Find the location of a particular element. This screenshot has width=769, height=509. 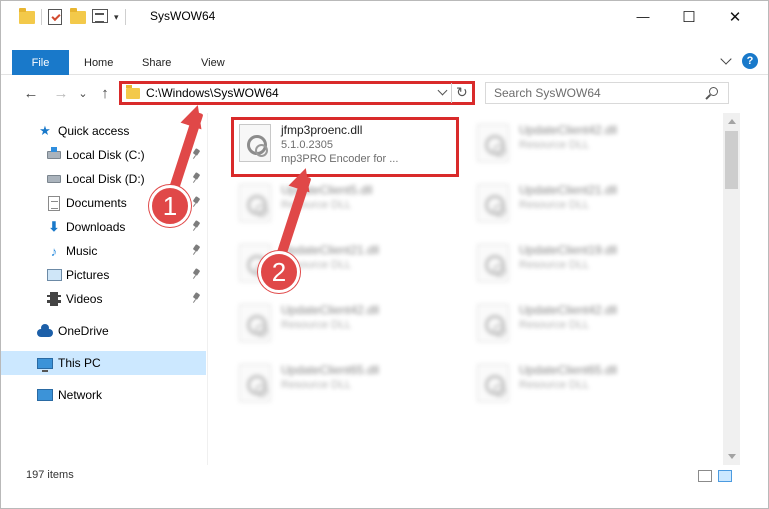

title-bar: ▾ SysWOW64 — ☐ ✕ is located at coordinates (384, 16).